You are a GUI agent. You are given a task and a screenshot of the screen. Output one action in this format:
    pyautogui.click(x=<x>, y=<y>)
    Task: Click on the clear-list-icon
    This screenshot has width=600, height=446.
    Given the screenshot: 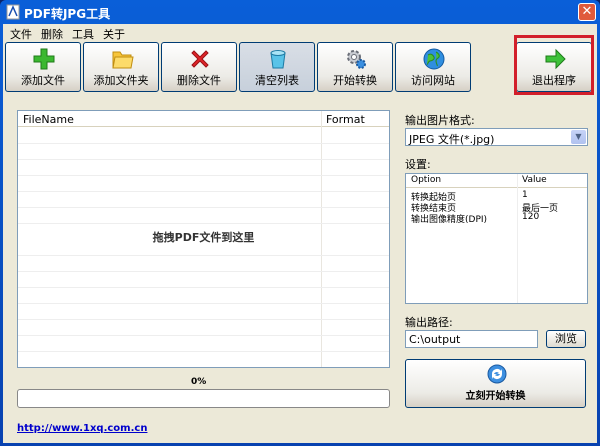 What is the action you would take?
    pyautogui.click(x=278, y=59)
    